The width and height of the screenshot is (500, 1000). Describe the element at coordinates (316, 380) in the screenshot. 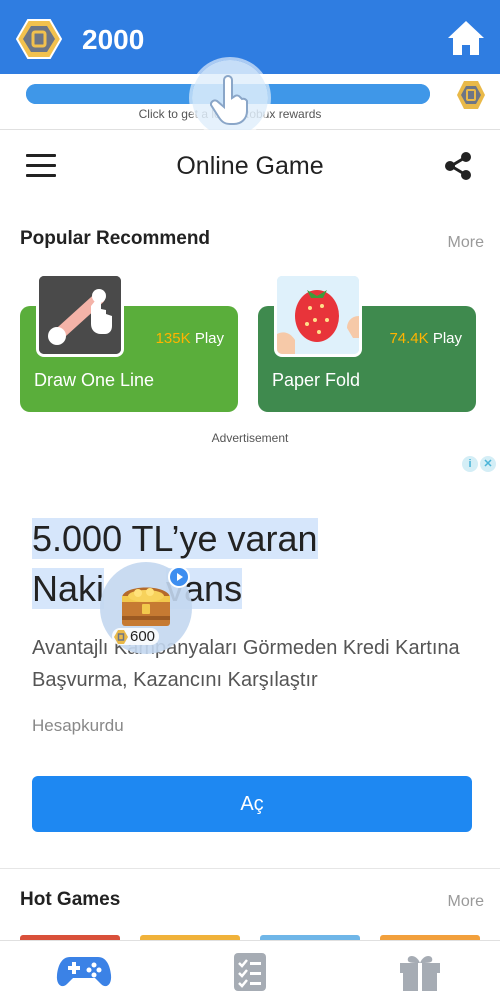

I see `game-name: Paper Fold` at that location.